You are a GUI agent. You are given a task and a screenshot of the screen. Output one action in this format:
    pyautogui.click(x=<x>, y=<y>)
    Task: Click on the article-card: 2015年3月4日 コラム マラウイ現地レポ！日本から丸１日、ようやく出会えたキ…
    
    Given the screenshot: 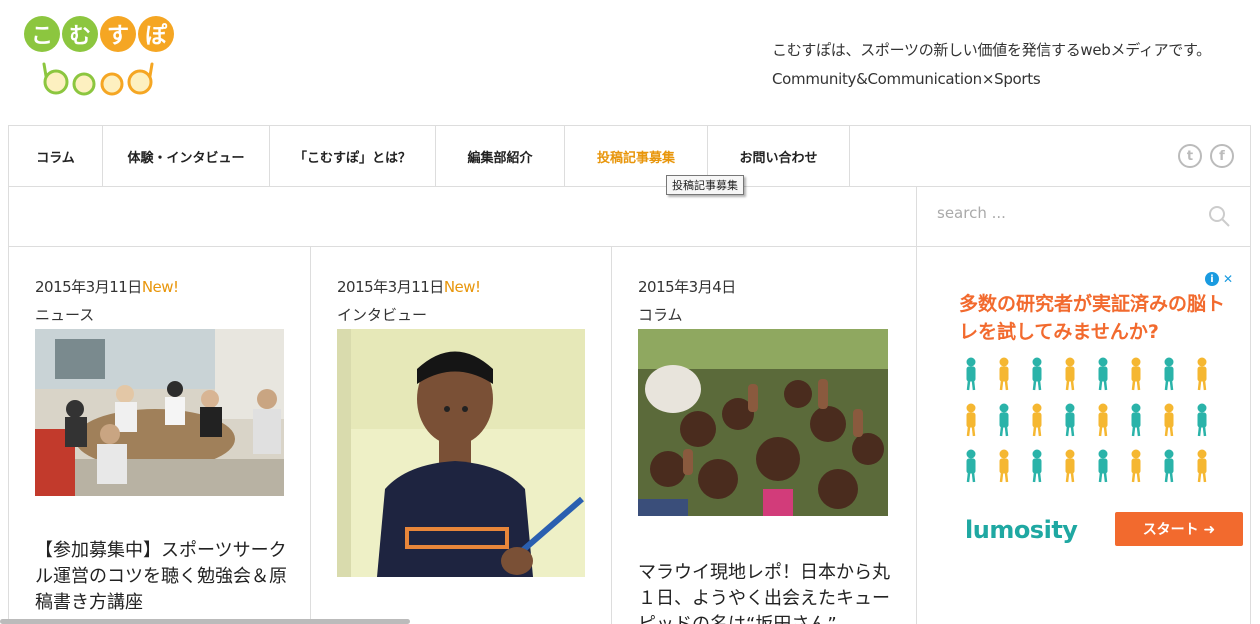 What is the action you would take?
    pyautogui.click(x=764, y=435)
    